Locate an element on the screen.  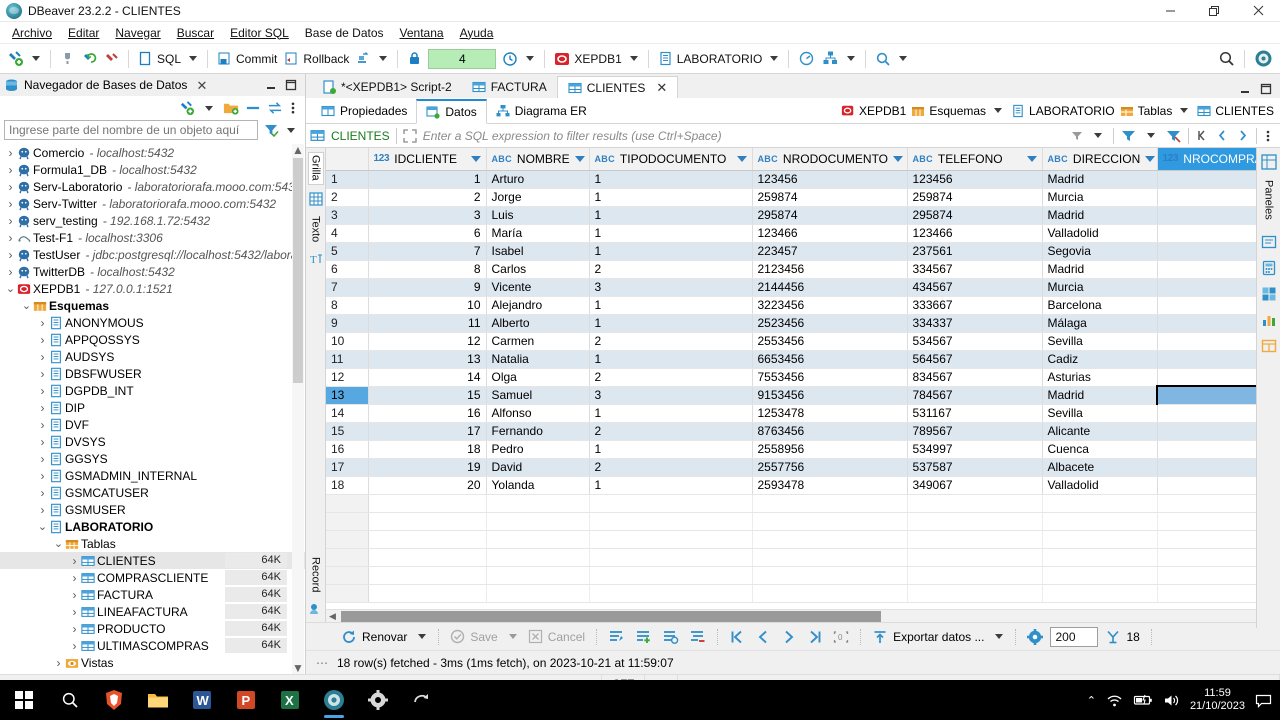
cell-nrodocumento: 2557756 is located at coordinates (830, 467).